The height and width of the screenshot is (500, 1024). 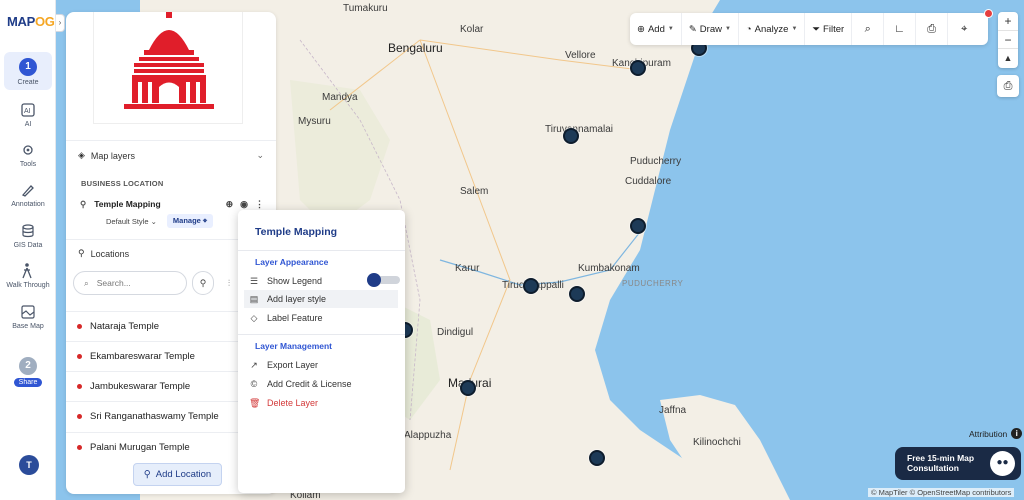 I want to click on rail-item-ai: AI AI, so click(x=28, y=114).